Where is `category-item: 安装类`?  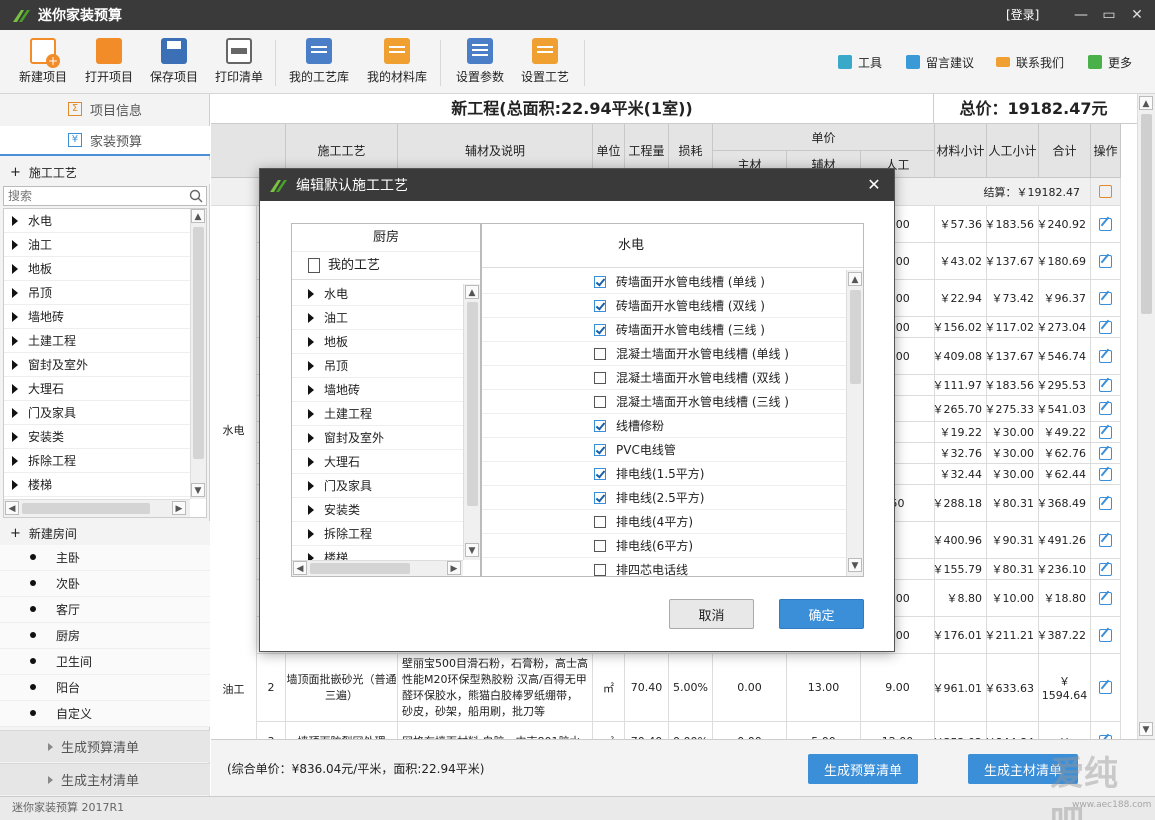 category-item: 安装类 is located at coordinates (378, 510).